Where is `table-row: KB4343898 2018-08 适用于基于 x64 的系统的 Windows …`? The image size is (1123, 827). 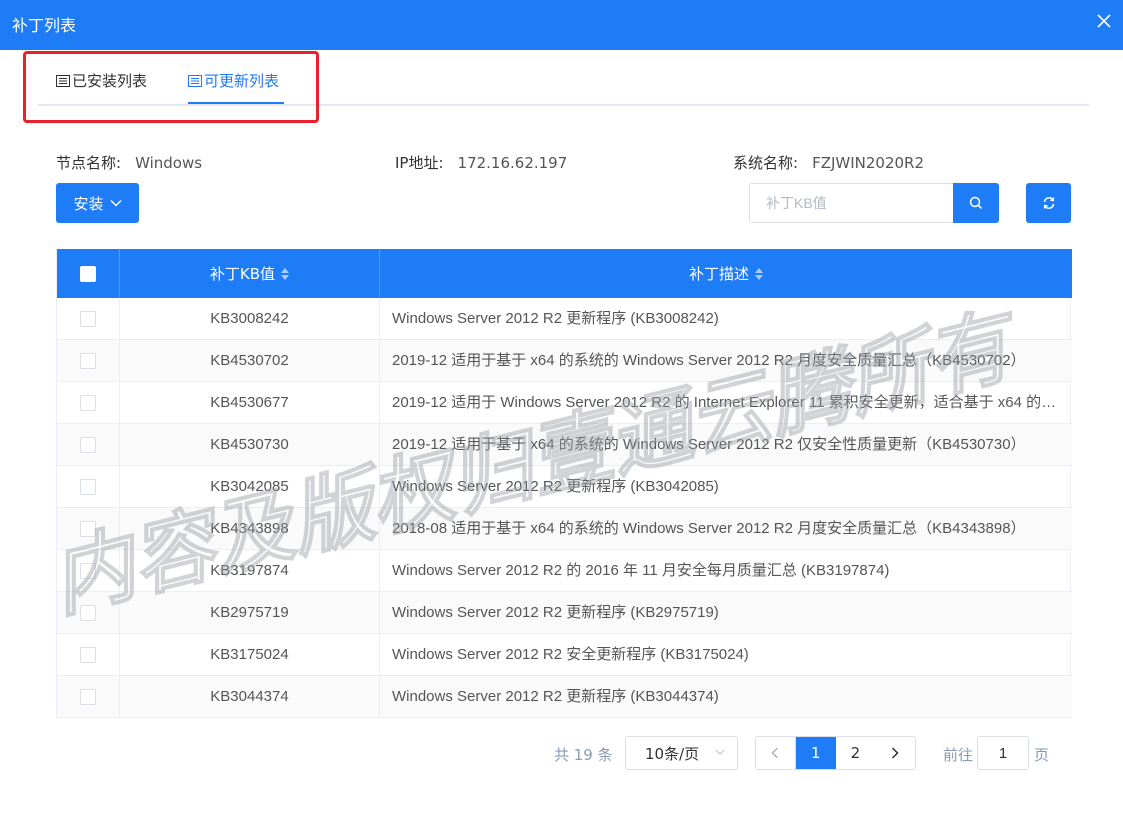 table-row: KB4343898 2018-08 适用于基于 x64 的系统的 Windows … is located at coordinates (564, 529).